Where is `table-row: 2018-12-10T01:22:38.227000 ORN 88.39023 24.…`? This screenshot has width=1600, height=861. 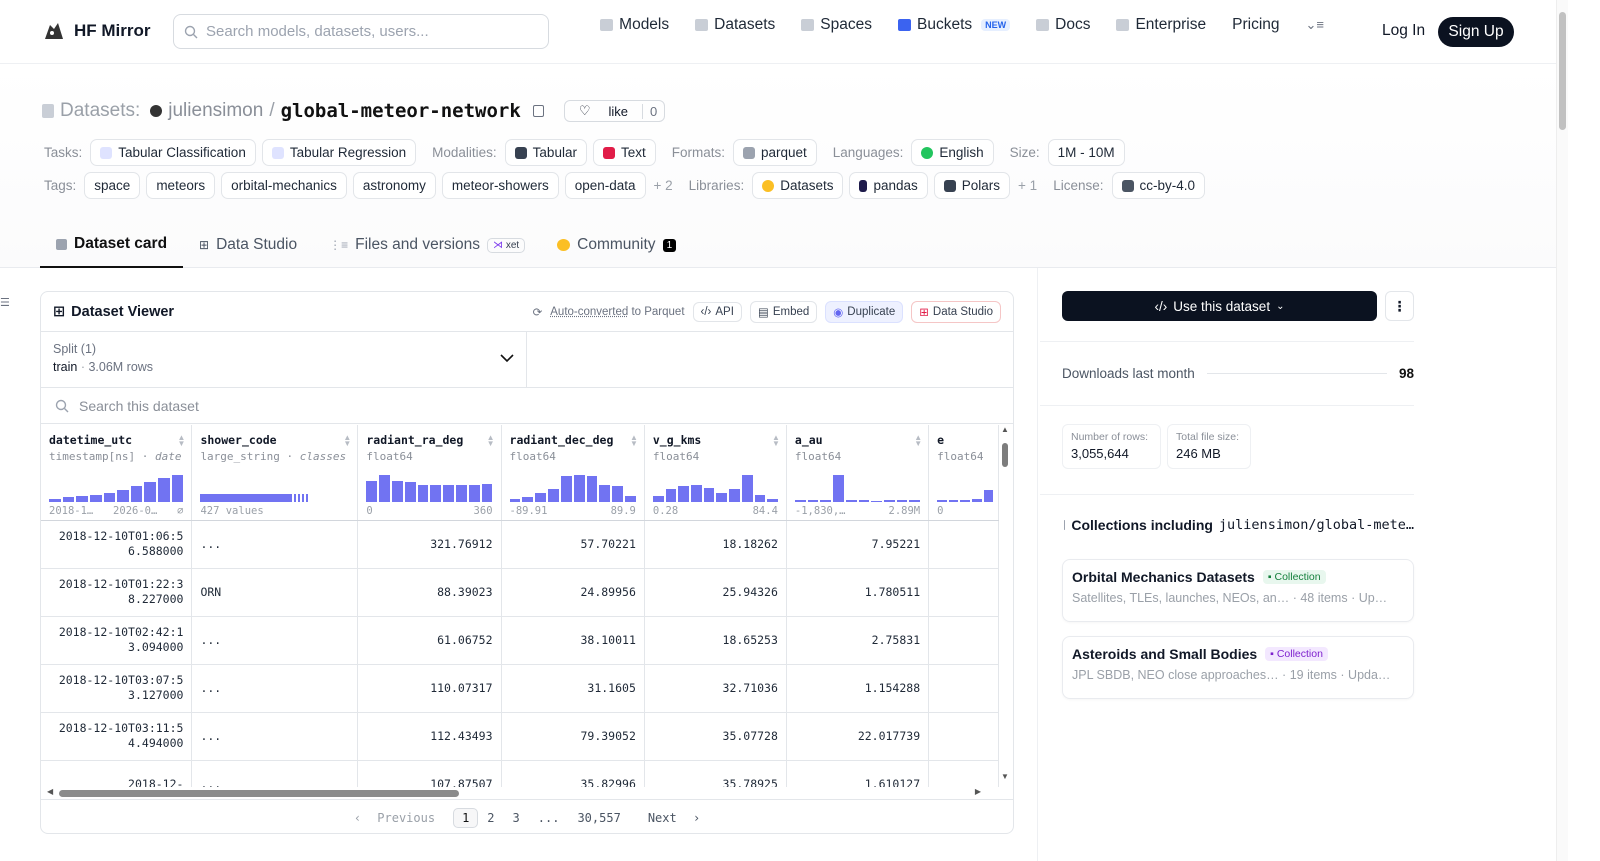
table-row: 2018-12-10T01:22:38.227000 ORN 88.39023 24.… is located at coordinates (520, 592).